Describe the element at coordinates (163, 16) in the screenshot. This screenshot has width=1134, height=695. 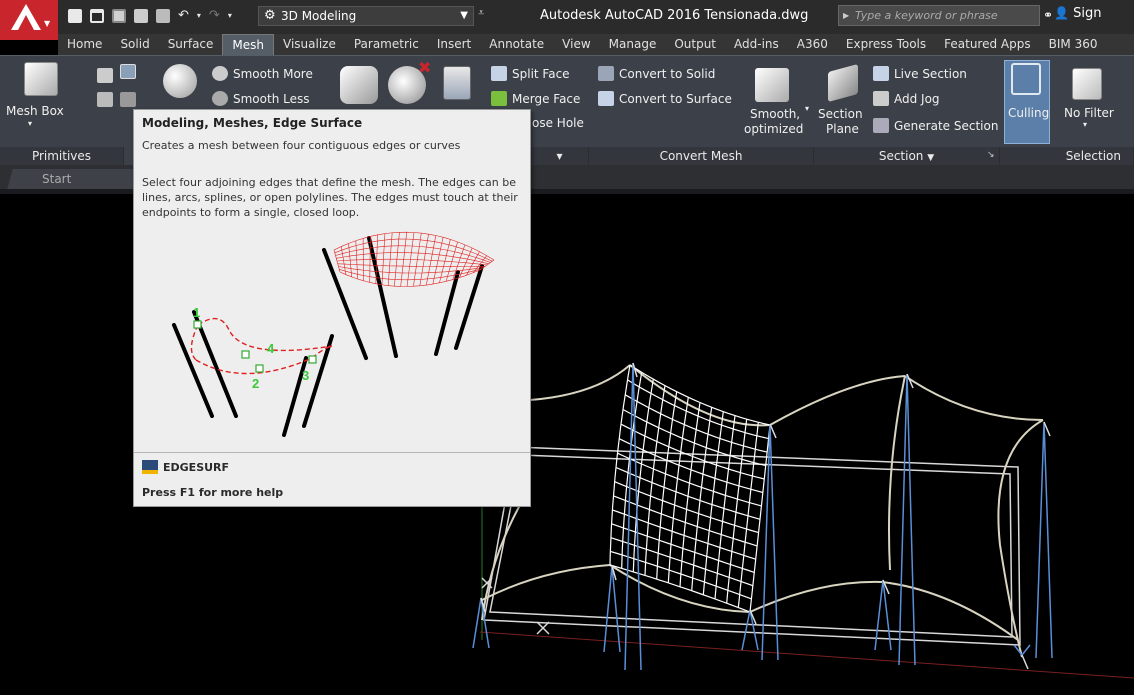
I see `print-icon` at that location.